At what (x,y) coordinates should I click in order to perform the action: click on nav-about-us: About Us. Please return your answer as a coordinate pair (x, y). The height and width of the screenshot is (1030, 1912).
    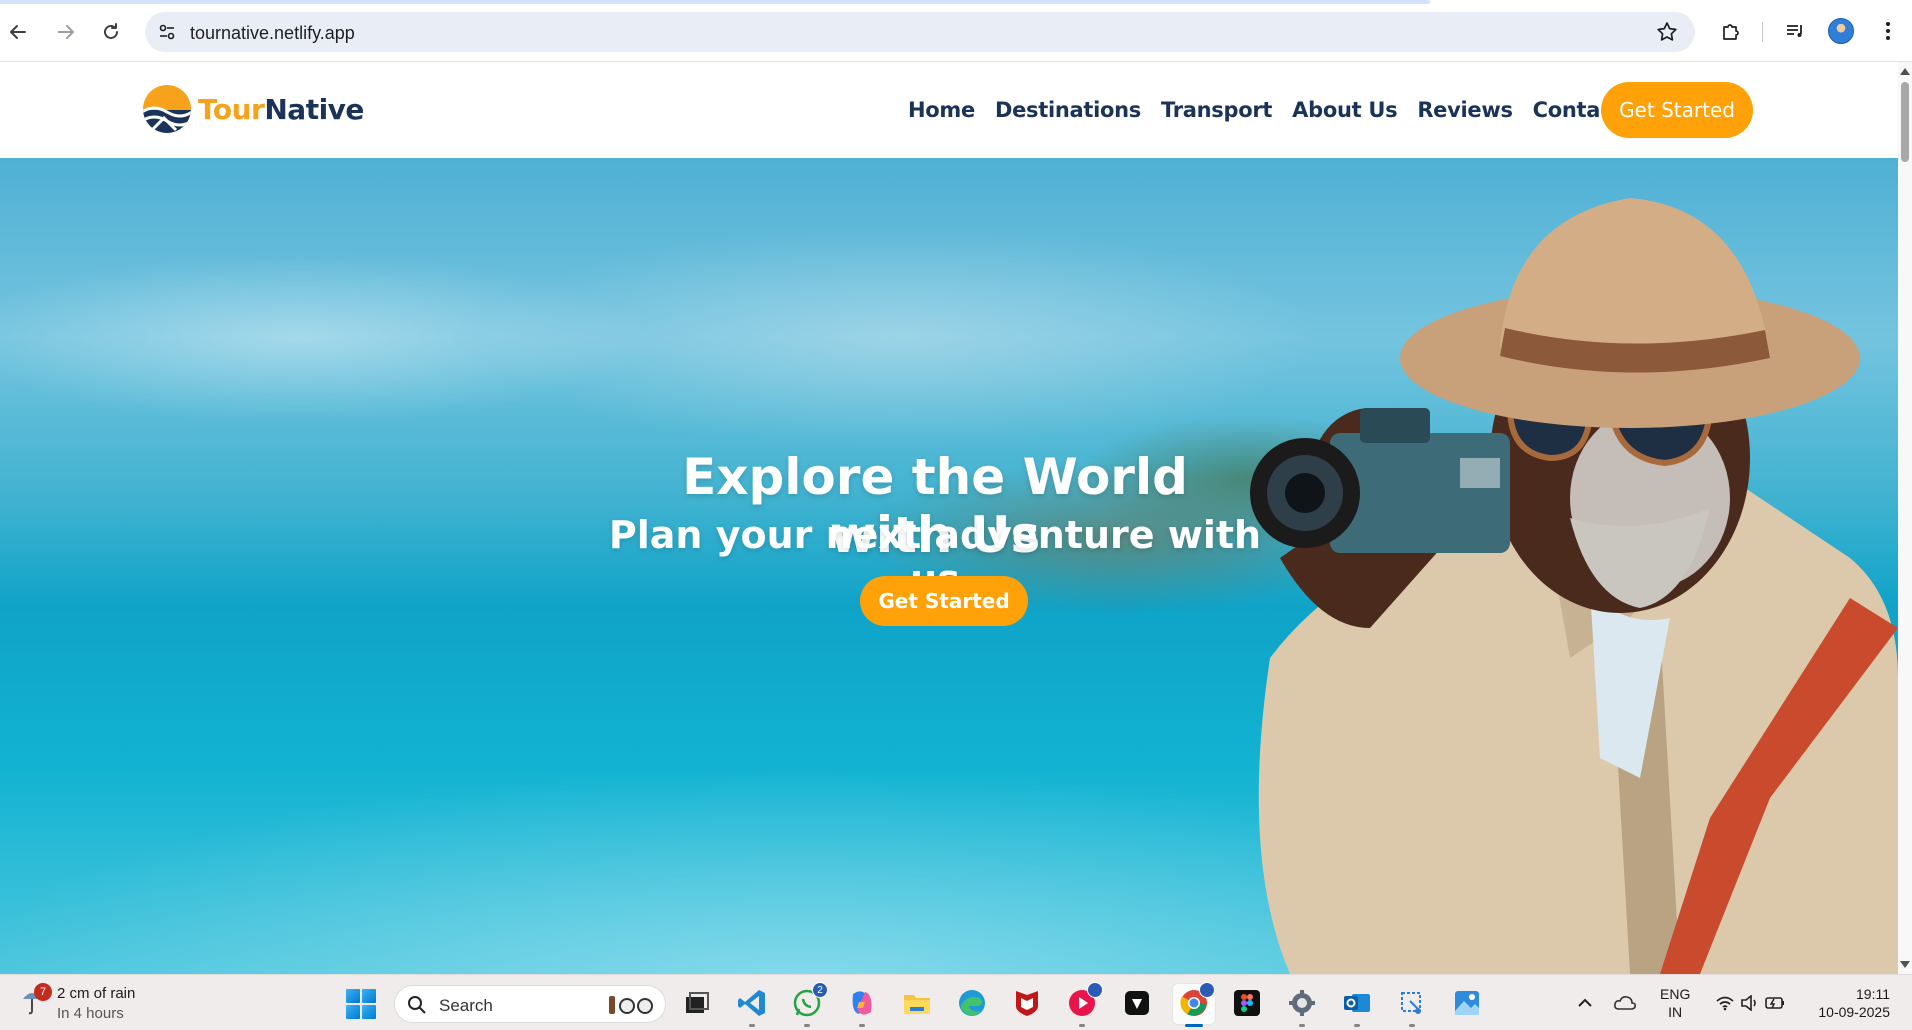
    Looking at the image, I should click on (1344, 110).